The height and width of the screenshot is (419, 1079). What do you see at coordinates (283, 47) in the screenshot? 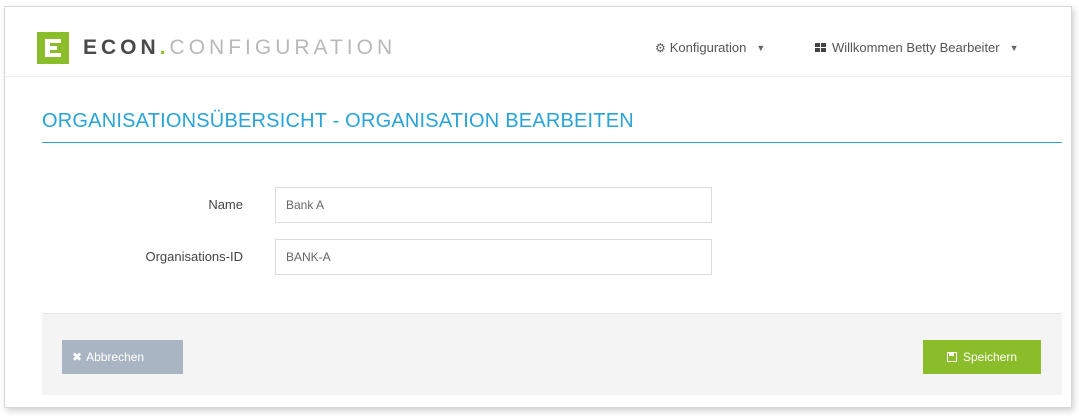
I see `brand-name-secondary: CONFIGURATION` at bounding box center [283, 47].